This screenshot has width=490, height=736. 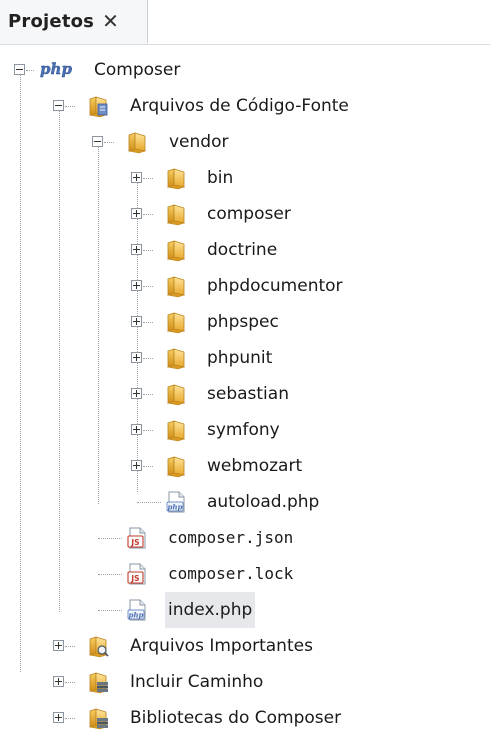 What do you see at coordinates (240, 358) in the screenshot?
I see `tree-node-label: phpunit` at bounding box center [240, 358].